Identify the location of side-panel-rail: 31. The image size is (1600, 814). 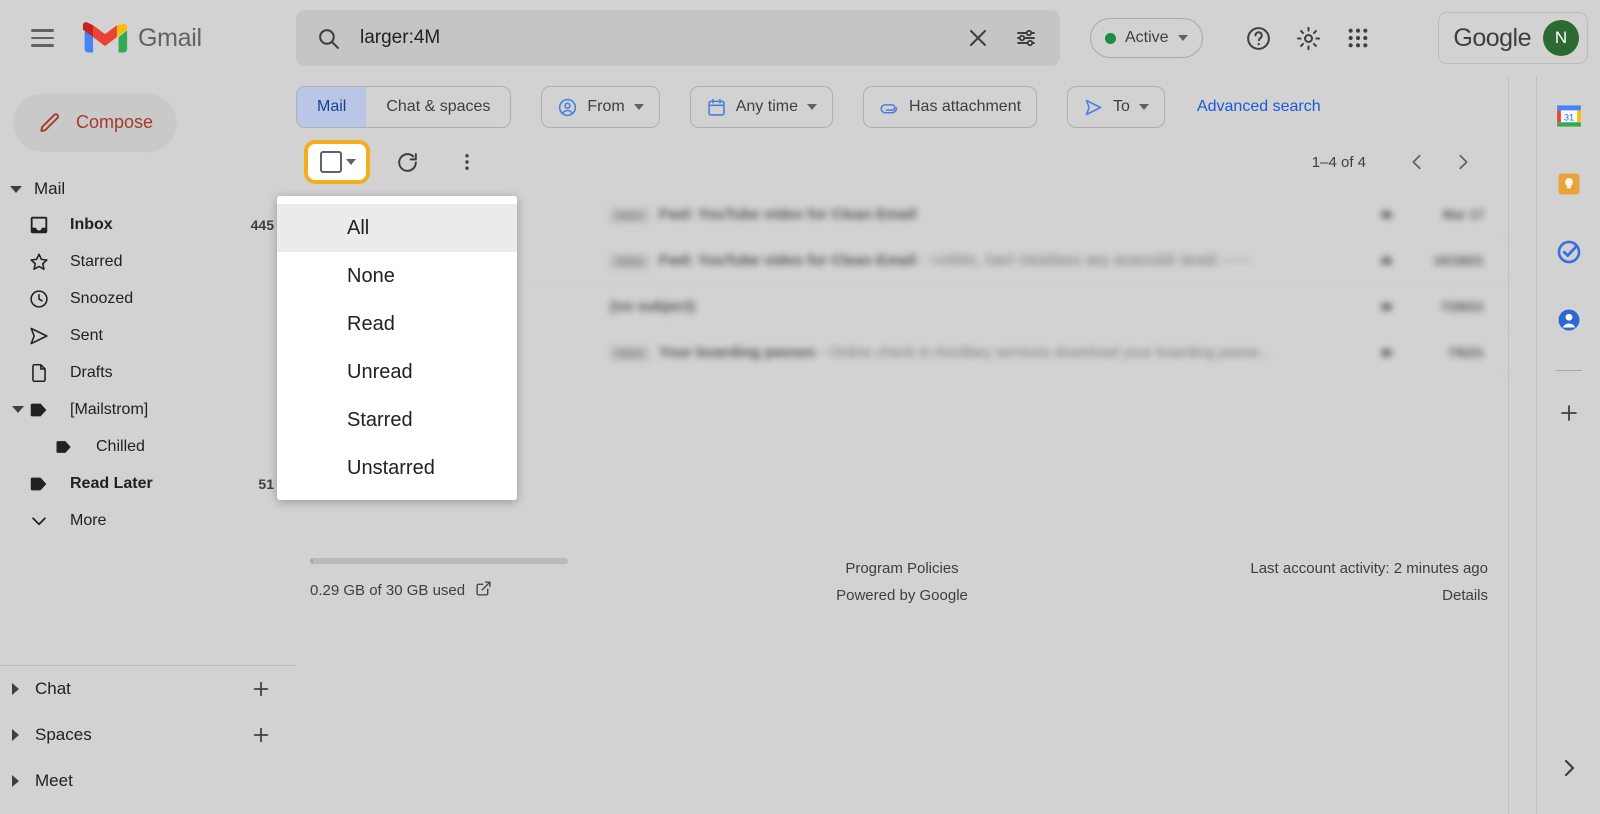
(1568, 445).